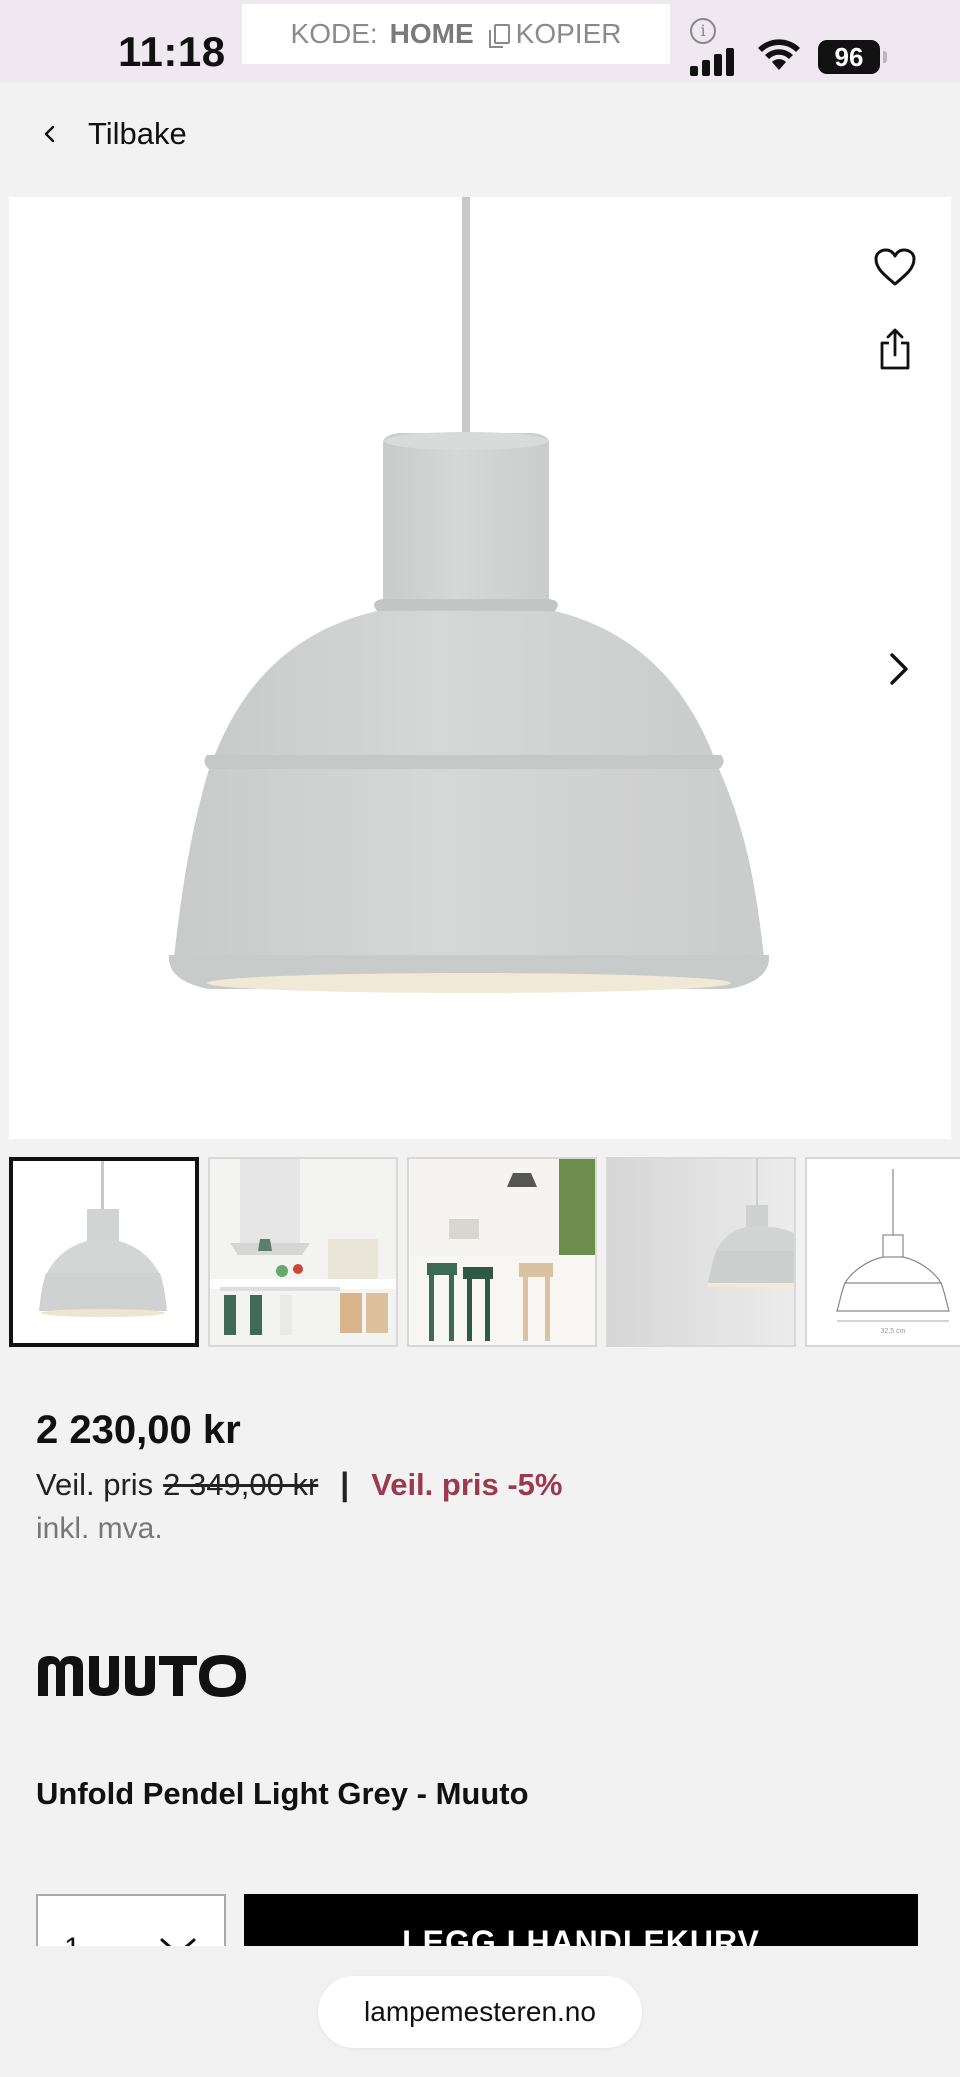 Image resolution: width=960 pixels, height=2077 pixels. I want to click on bar-stools-thumbnail, so click(502, 1252).